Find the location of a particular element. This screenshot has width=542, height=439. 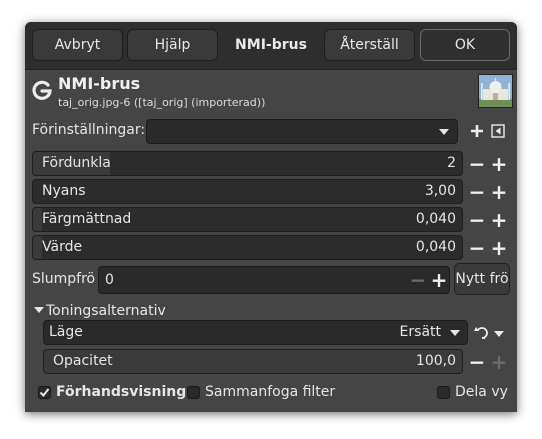

slider-value: 3,00 is located at coordinates (440, 191).